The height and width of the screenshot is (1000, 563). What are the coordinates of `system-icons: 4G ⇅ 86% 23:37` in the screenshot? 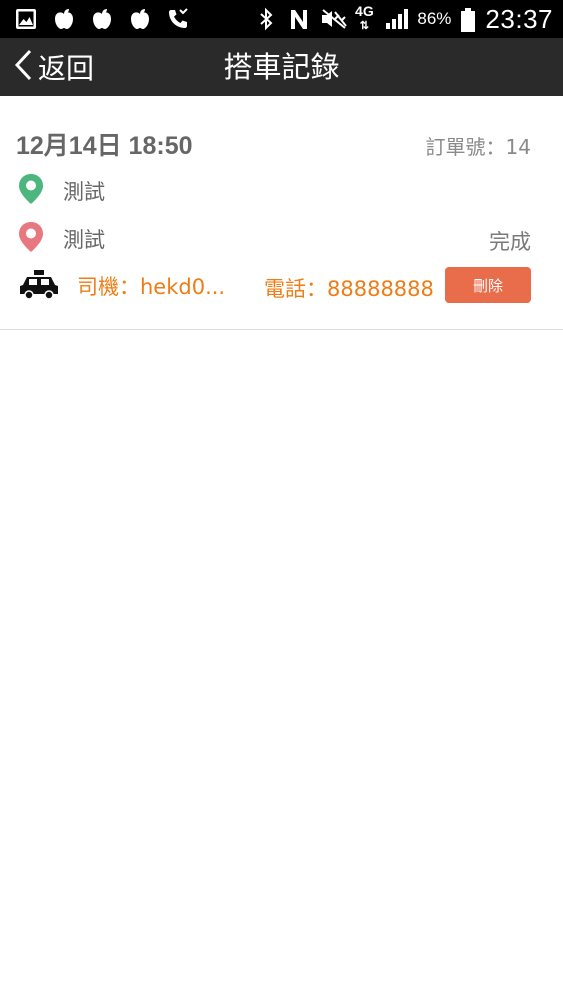 It's located at (403, 19).